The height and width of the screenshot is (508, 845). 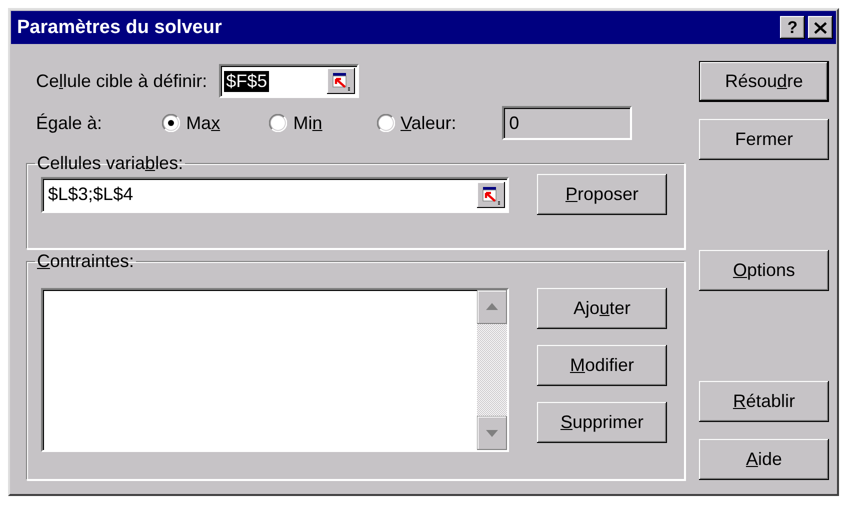 I want to click on target-cell-label: Cellule cible à définir:, so click(x=122, y=81).